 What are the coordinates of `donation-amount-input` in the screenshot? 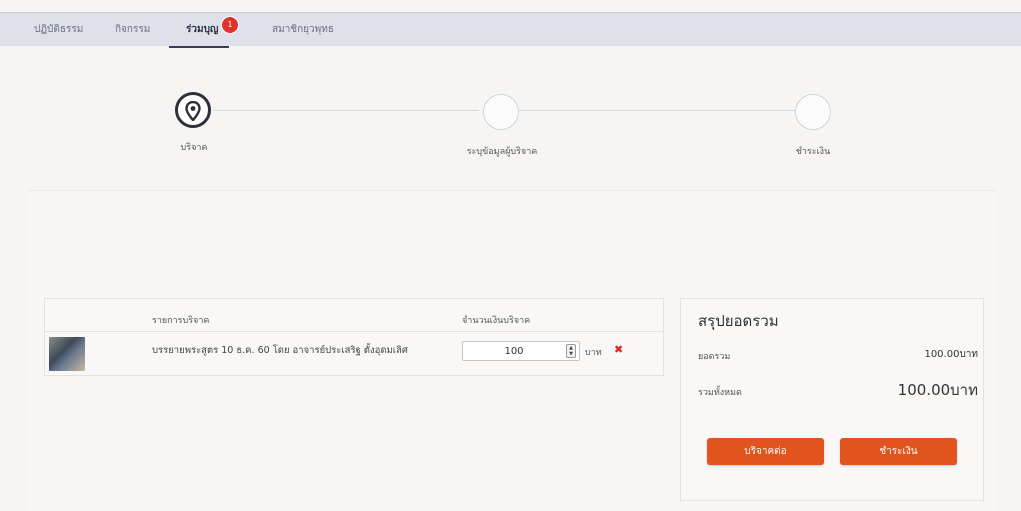 It's located at (521, 351).